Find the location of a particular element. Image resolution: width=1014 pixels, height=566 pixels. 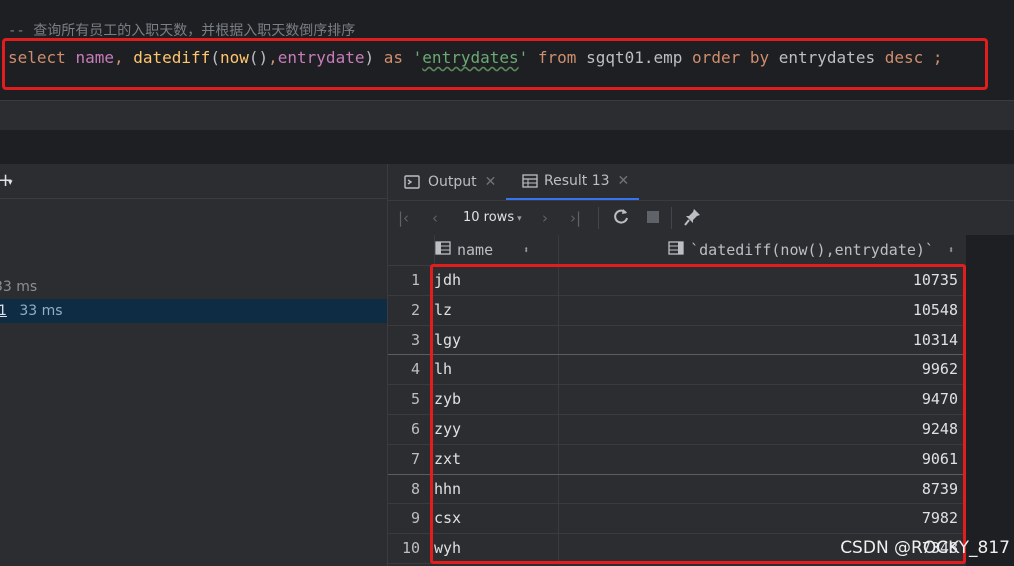

services-toolbar: + ▾ is located at coordinates (193, 181).